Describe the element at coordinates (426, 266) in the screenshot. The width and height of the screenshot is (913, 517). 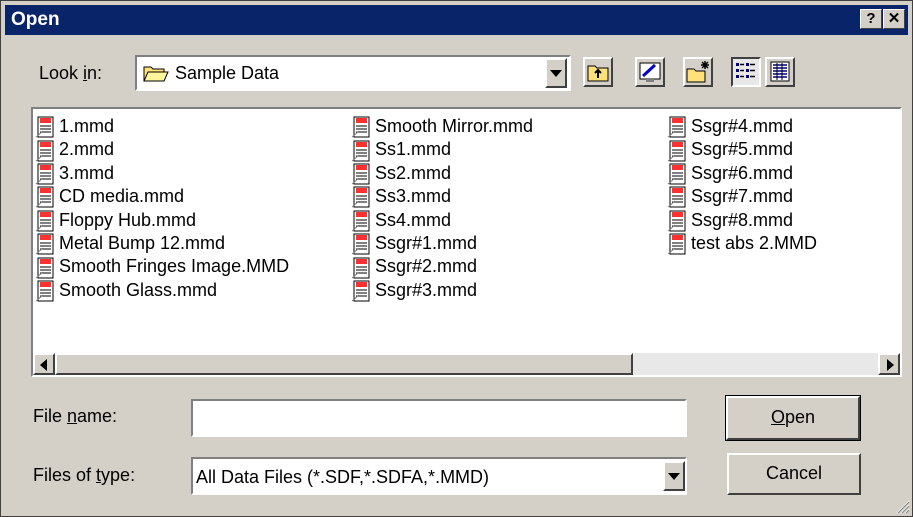
I see `file-item-label: Ssgr#2.mmd` at that location.